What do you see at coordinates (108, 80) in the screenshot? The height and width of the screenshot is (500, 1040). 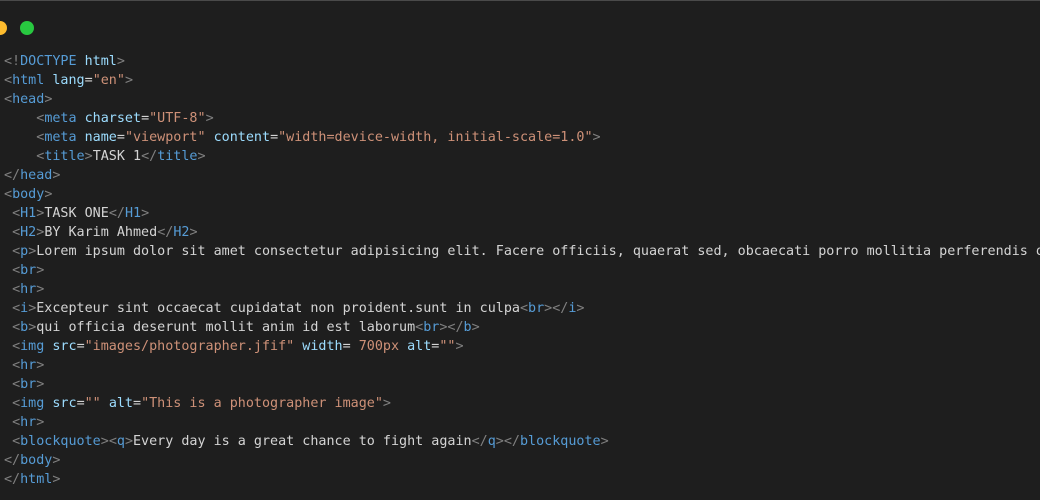 I see `attribute-value: "en"` at bounding box center [108, 80].